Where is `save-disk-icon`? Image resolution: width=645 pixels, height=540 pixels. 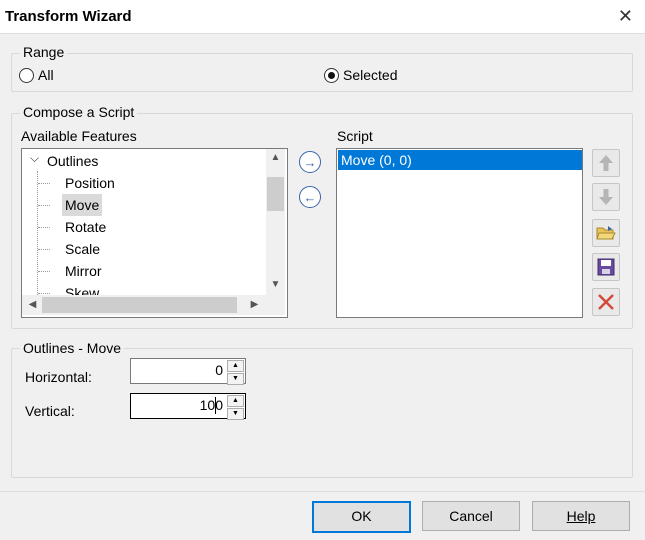 save-disk-icon is located at coordinates (606, 267).